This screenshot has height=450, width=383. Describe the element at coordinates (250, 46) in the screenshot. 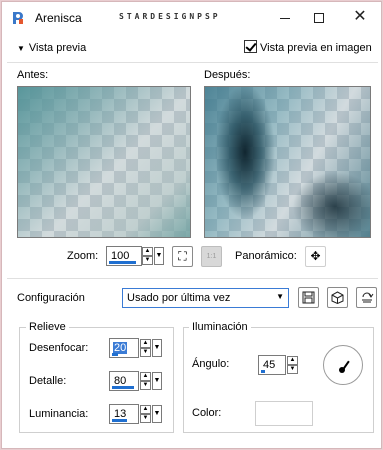

I see `checkbox-checked-icon` at that location.